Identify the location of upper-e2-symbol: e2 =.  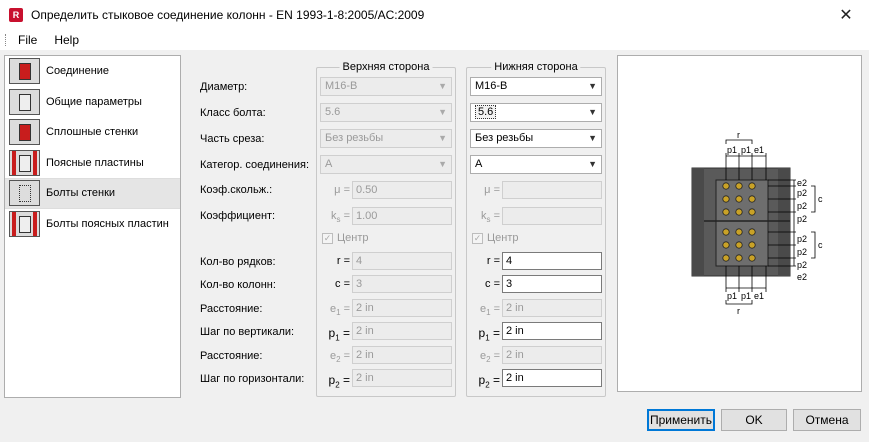
(339, 357).